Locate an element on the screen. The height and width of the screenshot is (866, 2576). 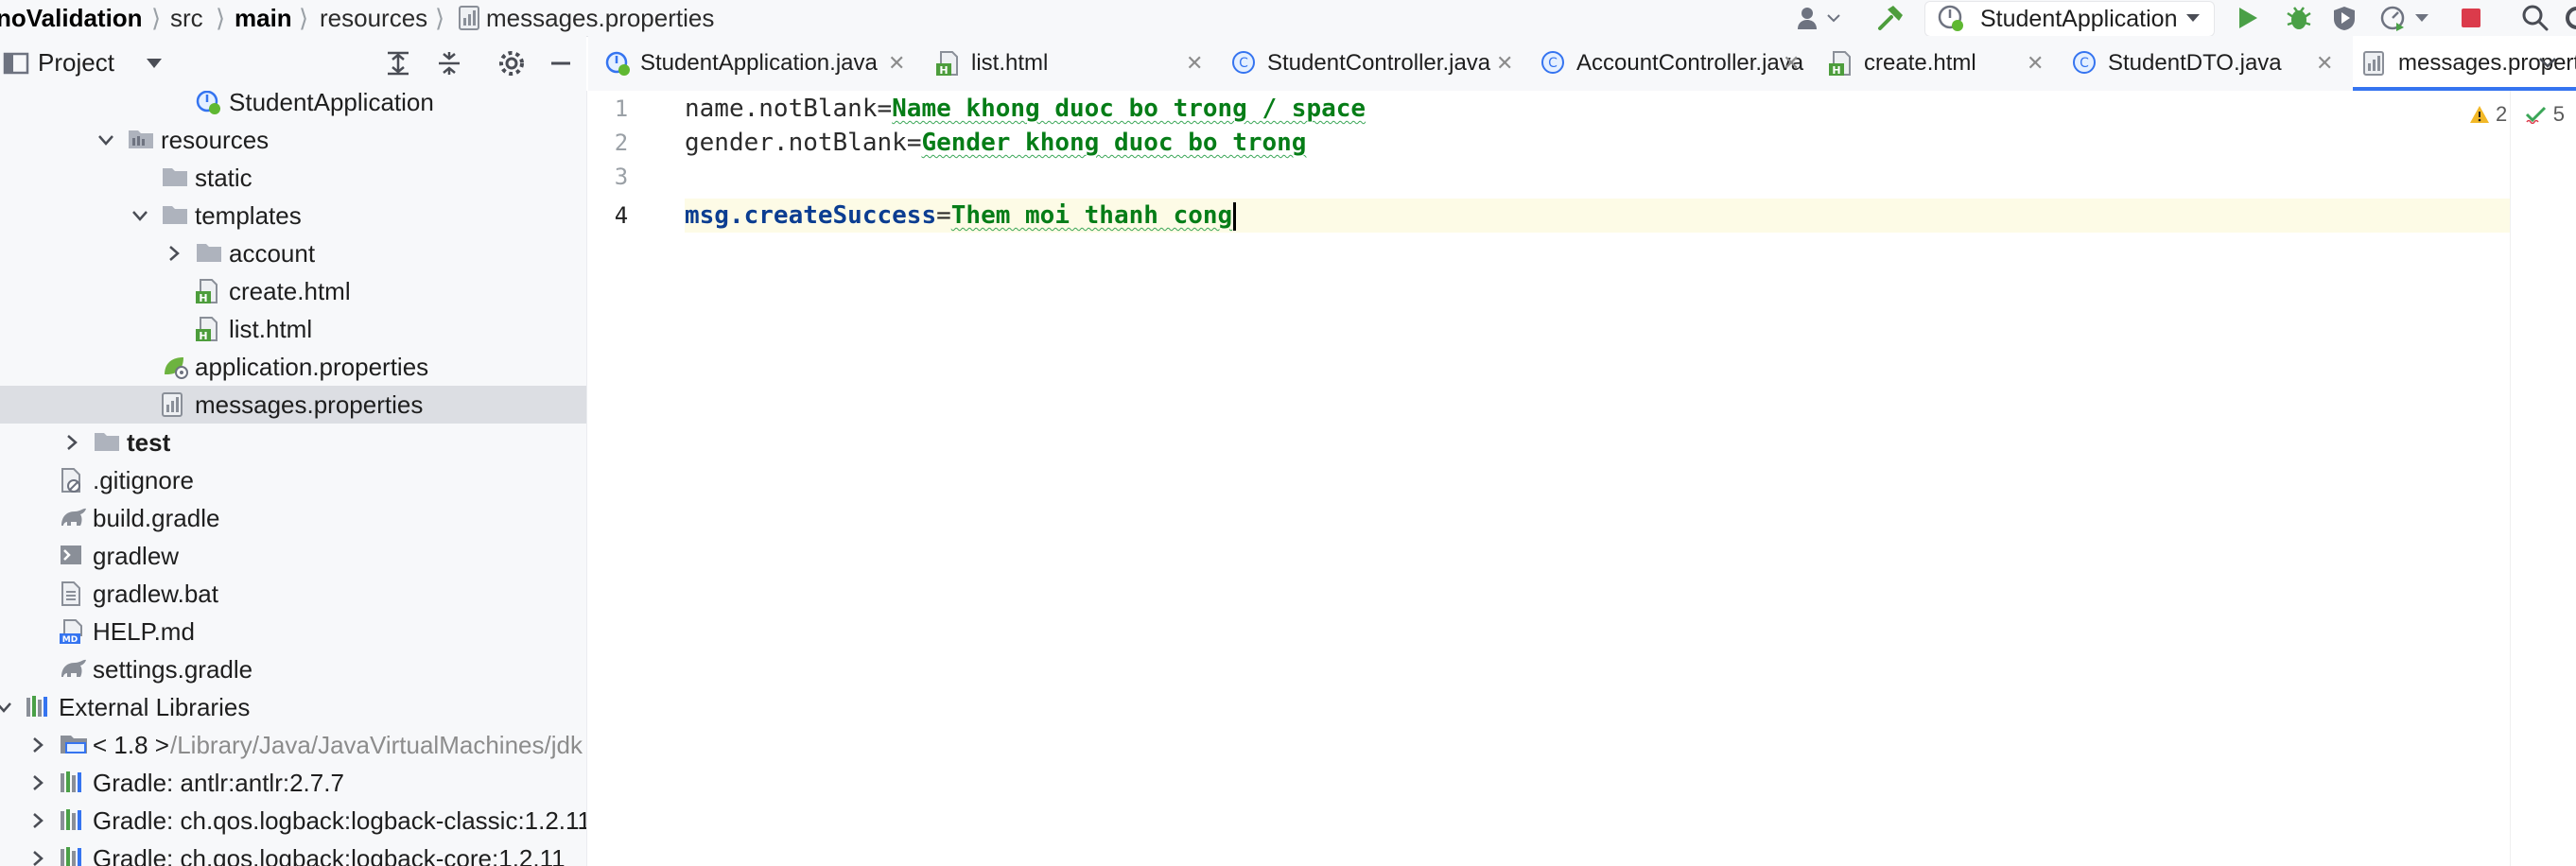
tree-item: messages.properties is located at coordinates (293, 405).